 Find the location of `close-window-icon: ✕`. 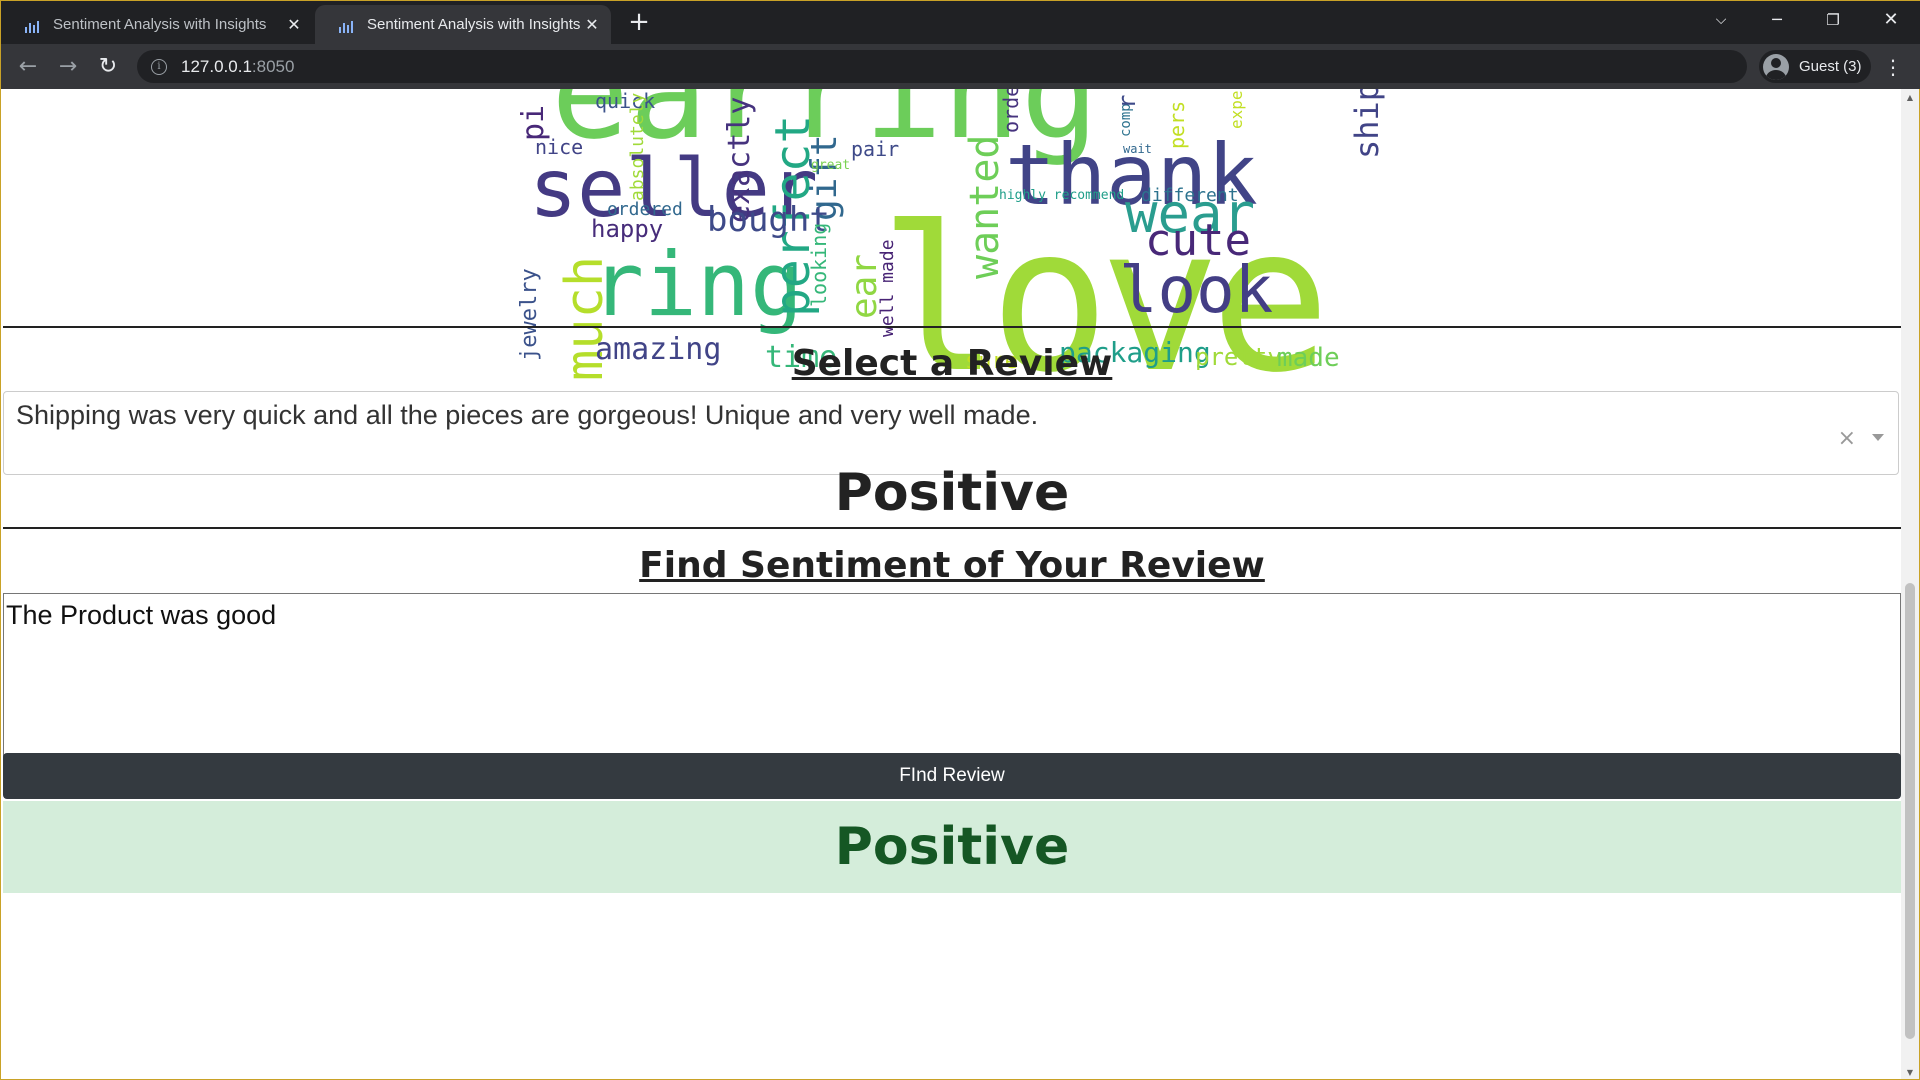

close-window-icon: ✕ is located at coordinates (1891, 21).